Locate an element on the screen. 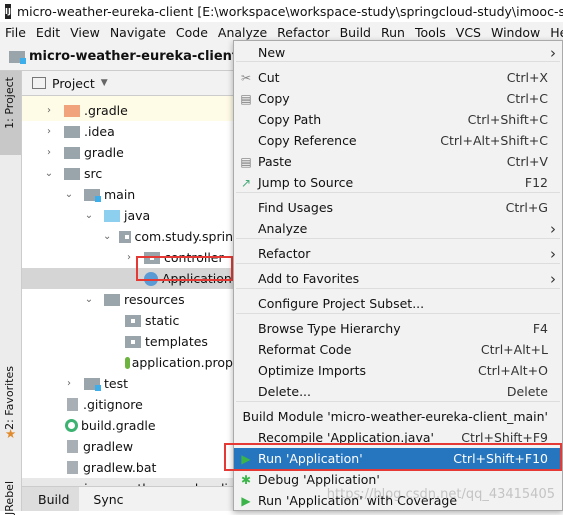 Image resolution: width=563 pixels, height=515 pixels. tree-item: application.prop is located at coordinates (127, 362).